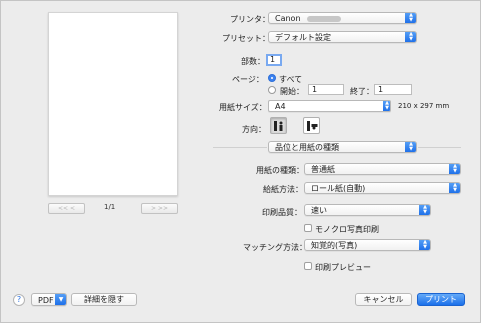 The height and width of the screenshot is (323, 481). Describe the element at coordinates (308, 228) in the screenshot. I see `grayscale-checkbox` at that location.